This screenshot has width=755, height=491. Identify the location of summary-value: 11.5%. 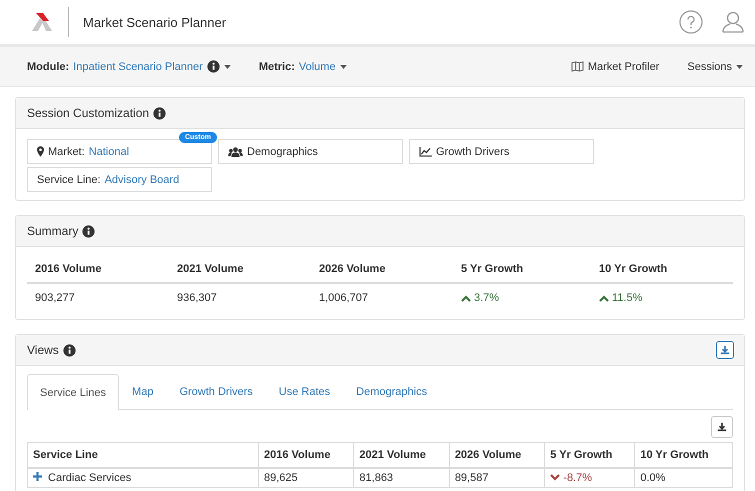
(662, 296).